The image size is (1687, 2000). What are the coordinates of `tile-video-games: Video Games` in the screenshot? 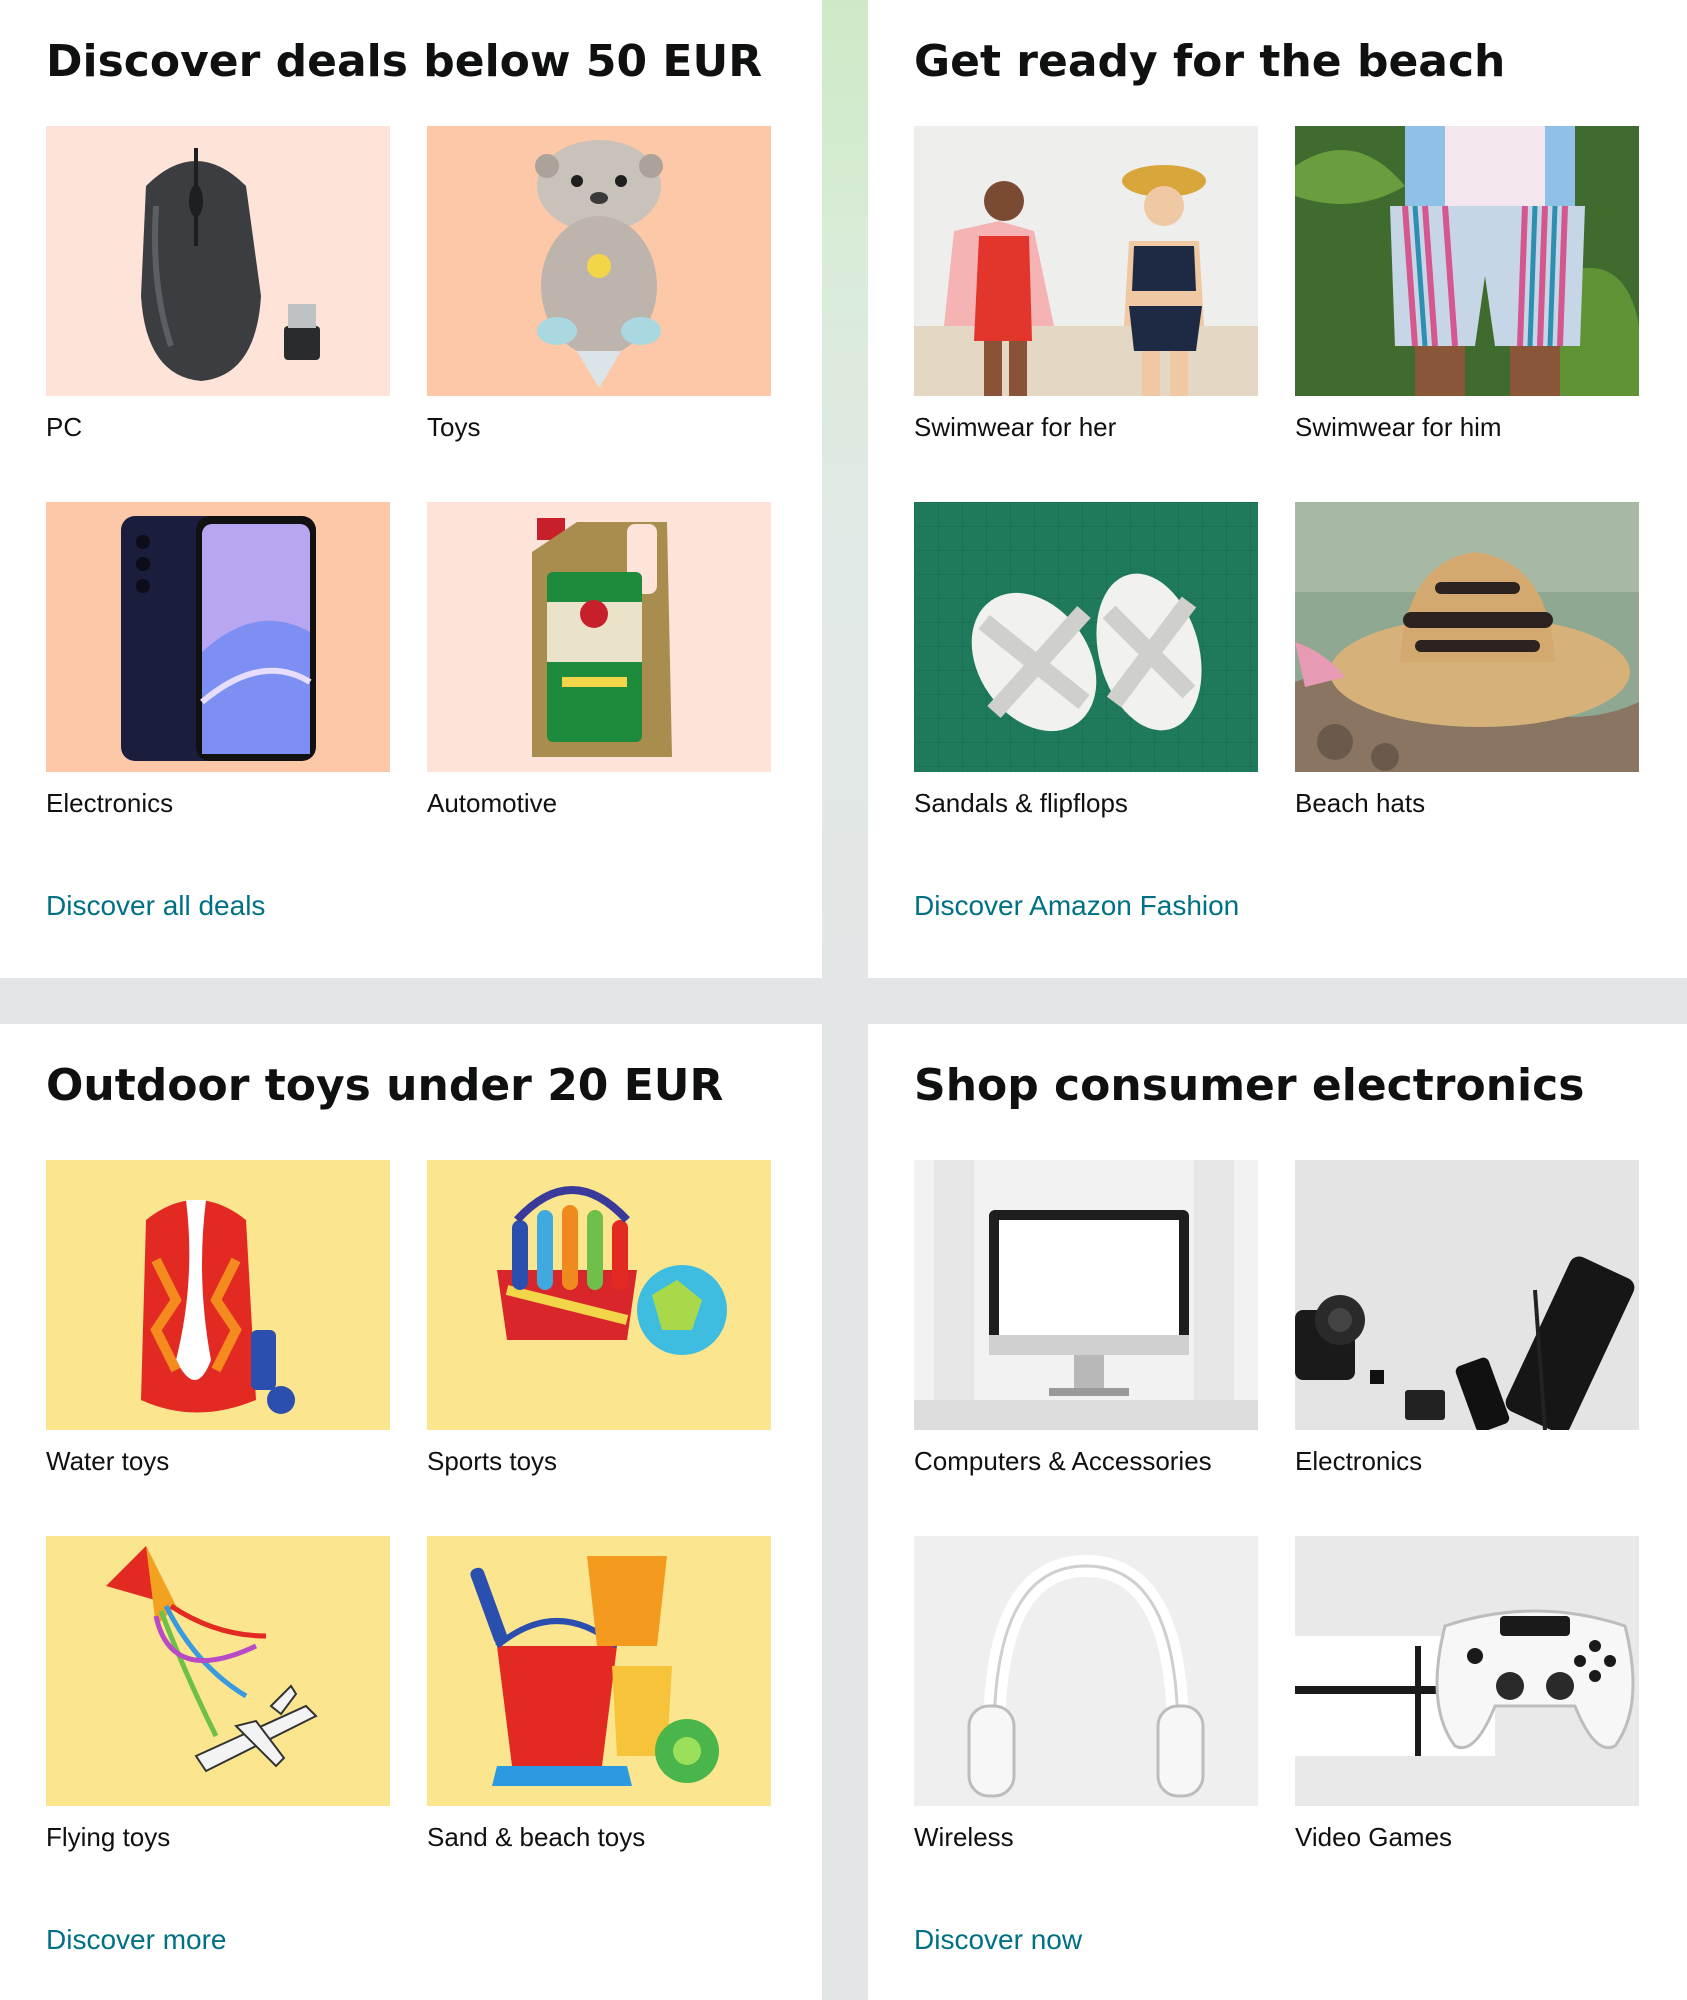 It's located at (1467, 1694).